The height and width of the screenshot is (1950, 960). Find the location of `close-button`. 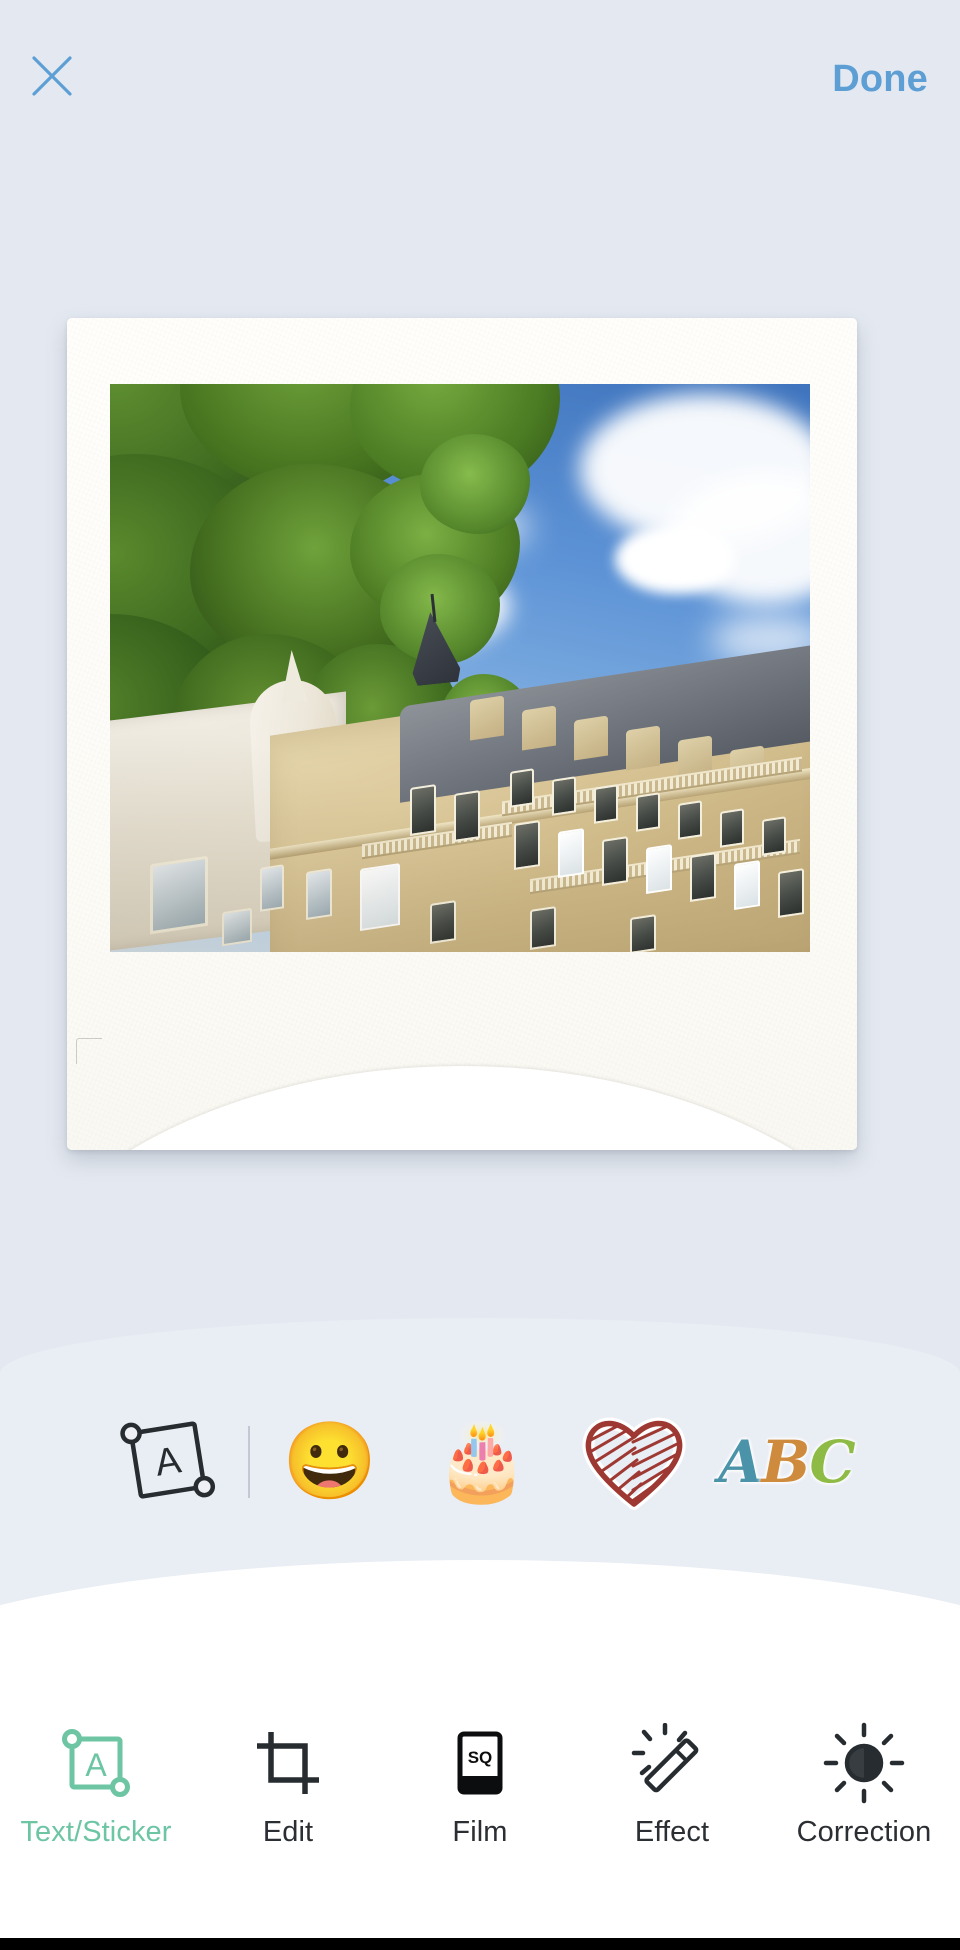

close-button is located at coordinates (52, 76).